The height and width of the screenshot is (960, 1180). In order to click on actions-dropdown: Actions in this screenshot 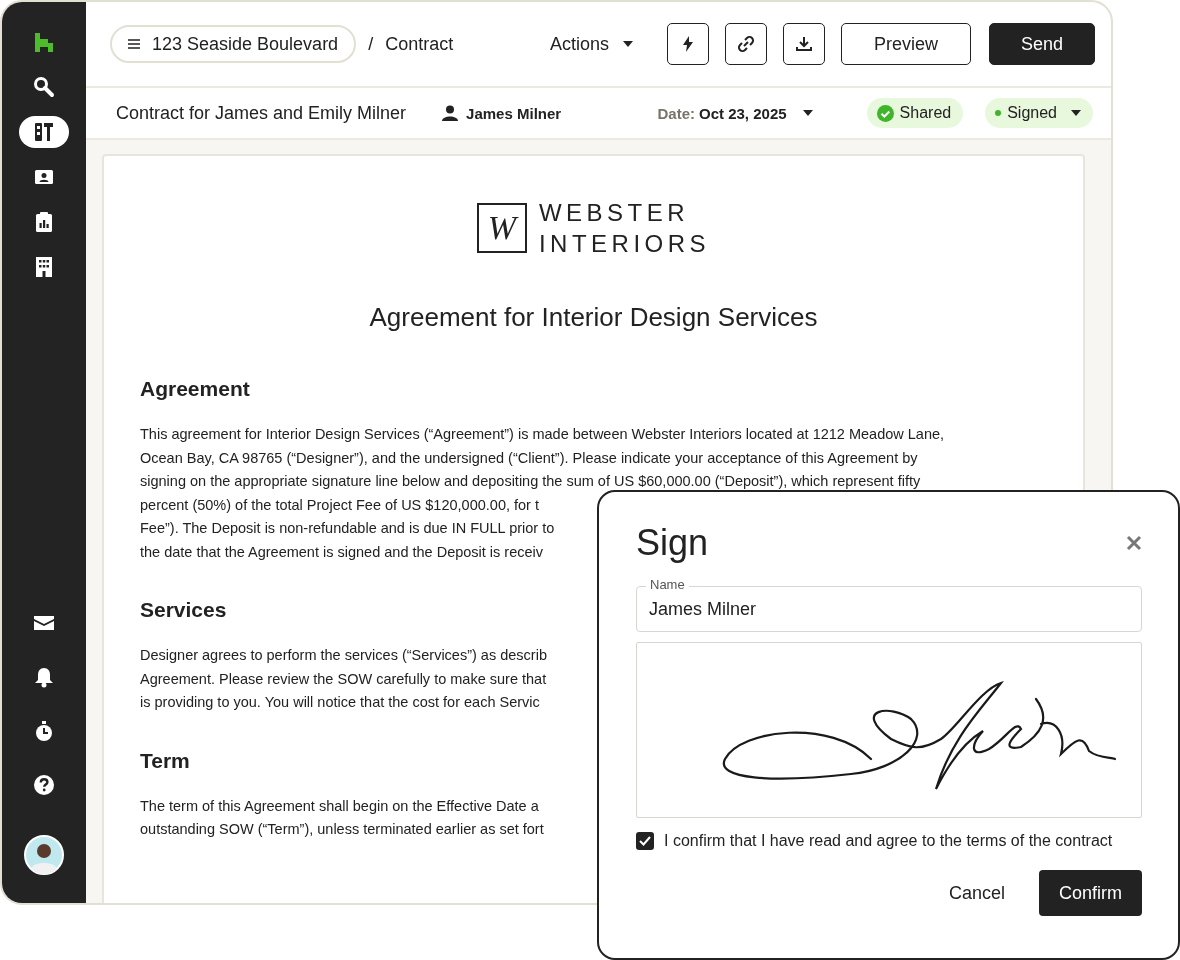, I will do `click(591, 44)`.